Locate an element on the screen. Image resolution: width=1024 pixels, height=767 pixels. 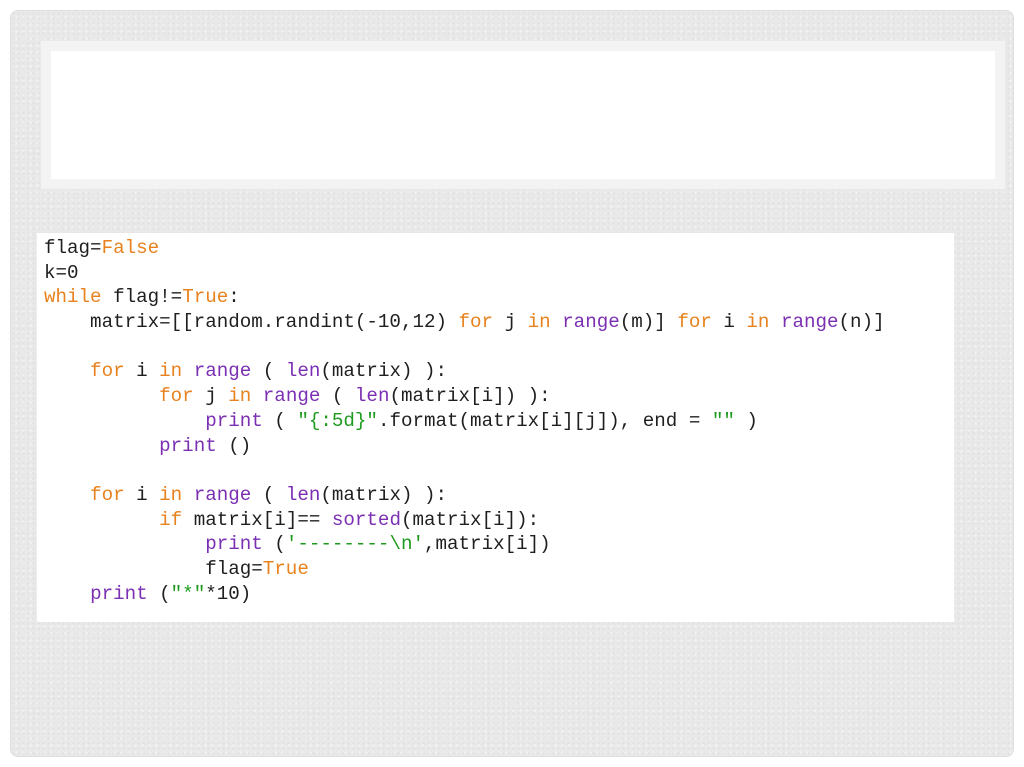
code-line: flag=False is located at coordinates (499, 248).